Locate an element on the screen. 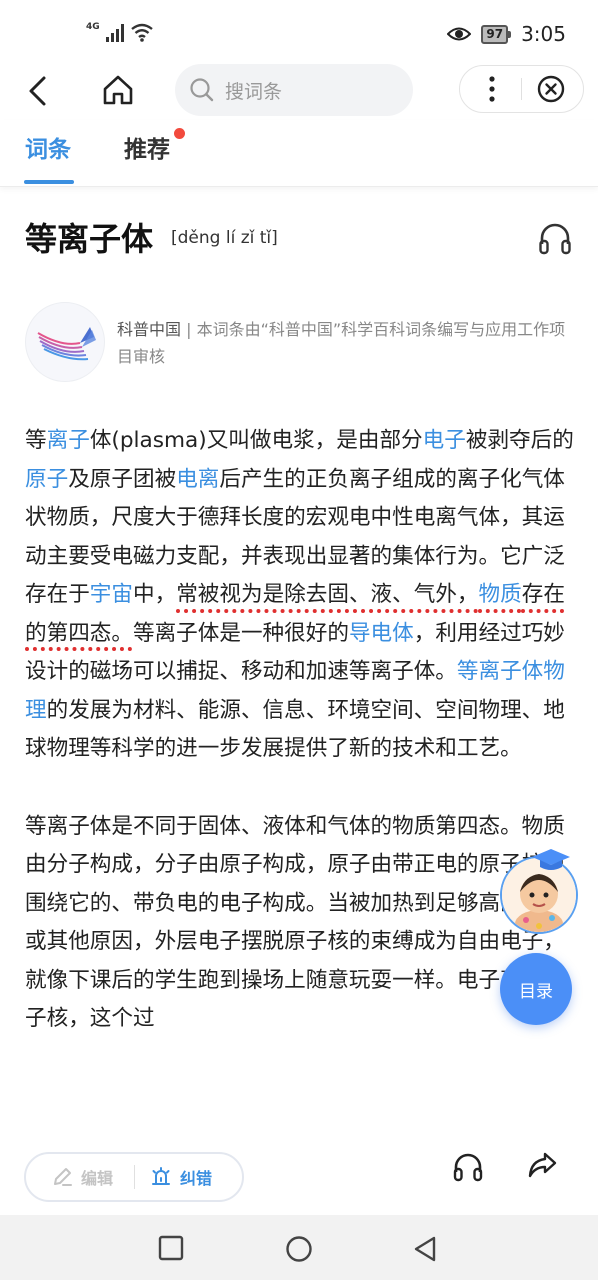  link-universe: 宇宙 is located at coordinates (111, 594).